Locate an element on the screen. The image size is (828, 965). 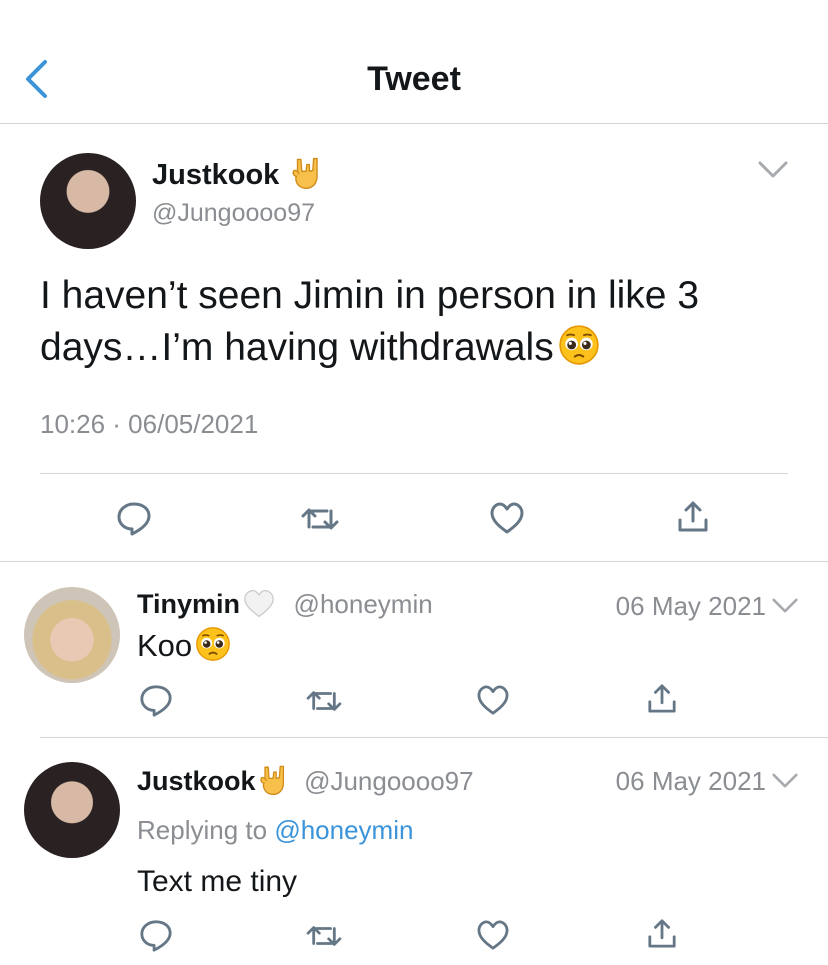
section-divider is located at coordinates (414, 561).